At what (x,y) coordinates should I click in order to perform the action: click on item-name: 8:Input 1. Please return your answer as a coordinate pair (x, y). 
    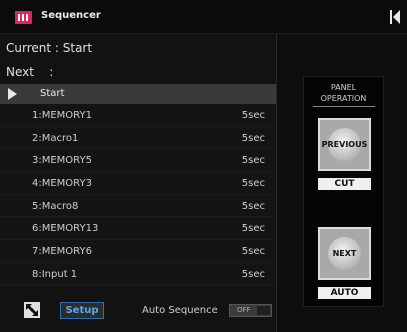
    Looking at the image, I should click on (55, 274).